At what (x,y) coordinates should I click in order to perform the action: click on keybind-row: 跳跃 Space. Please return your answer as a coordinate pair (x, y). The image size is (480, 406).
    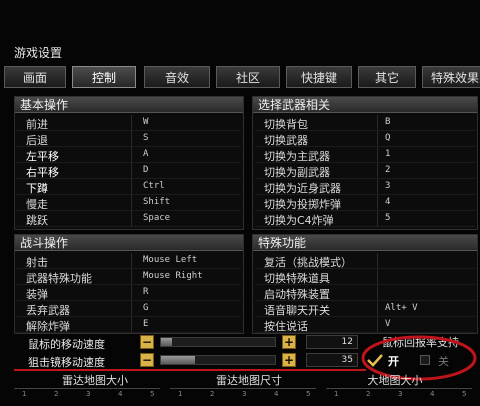
    Looking at the image, I should click on (129, 219).